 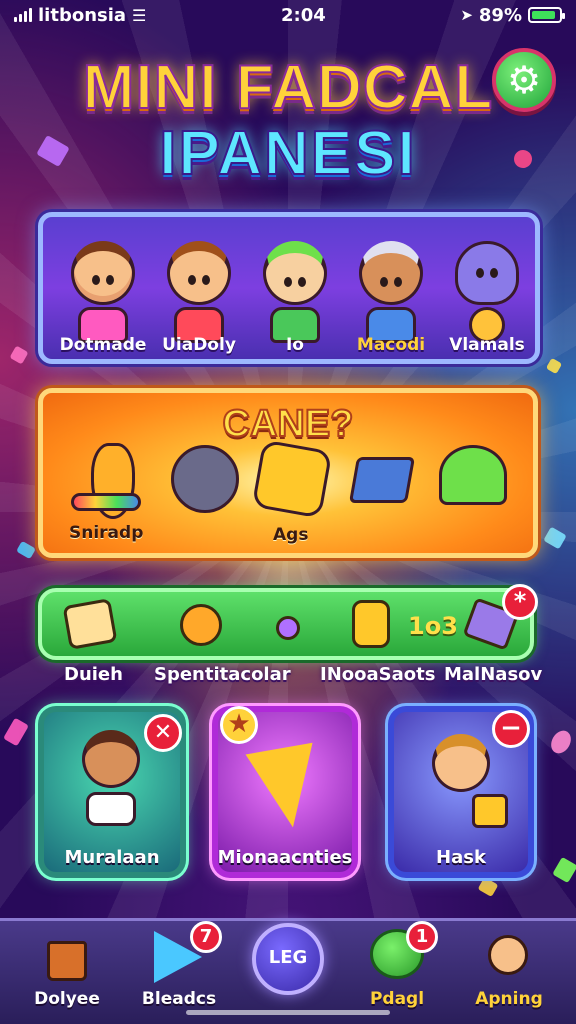 I want to click on minus-badge: −, so click(x=511, y=729).